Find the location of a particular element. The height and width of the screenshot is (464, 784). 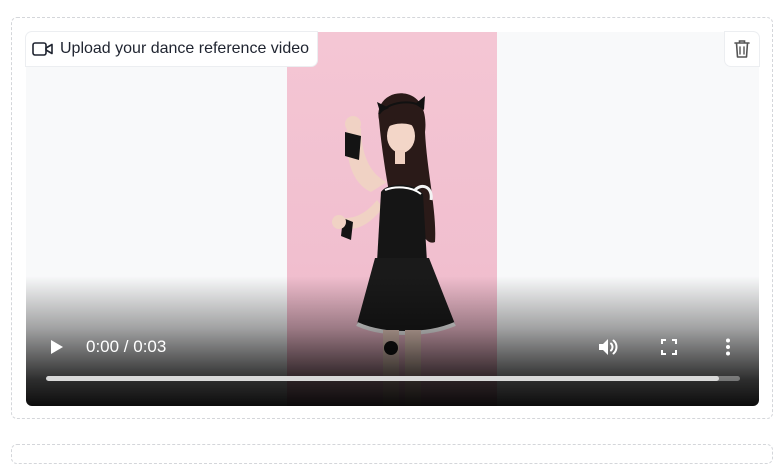

more-options-icon is located at coordinates (728, 347).